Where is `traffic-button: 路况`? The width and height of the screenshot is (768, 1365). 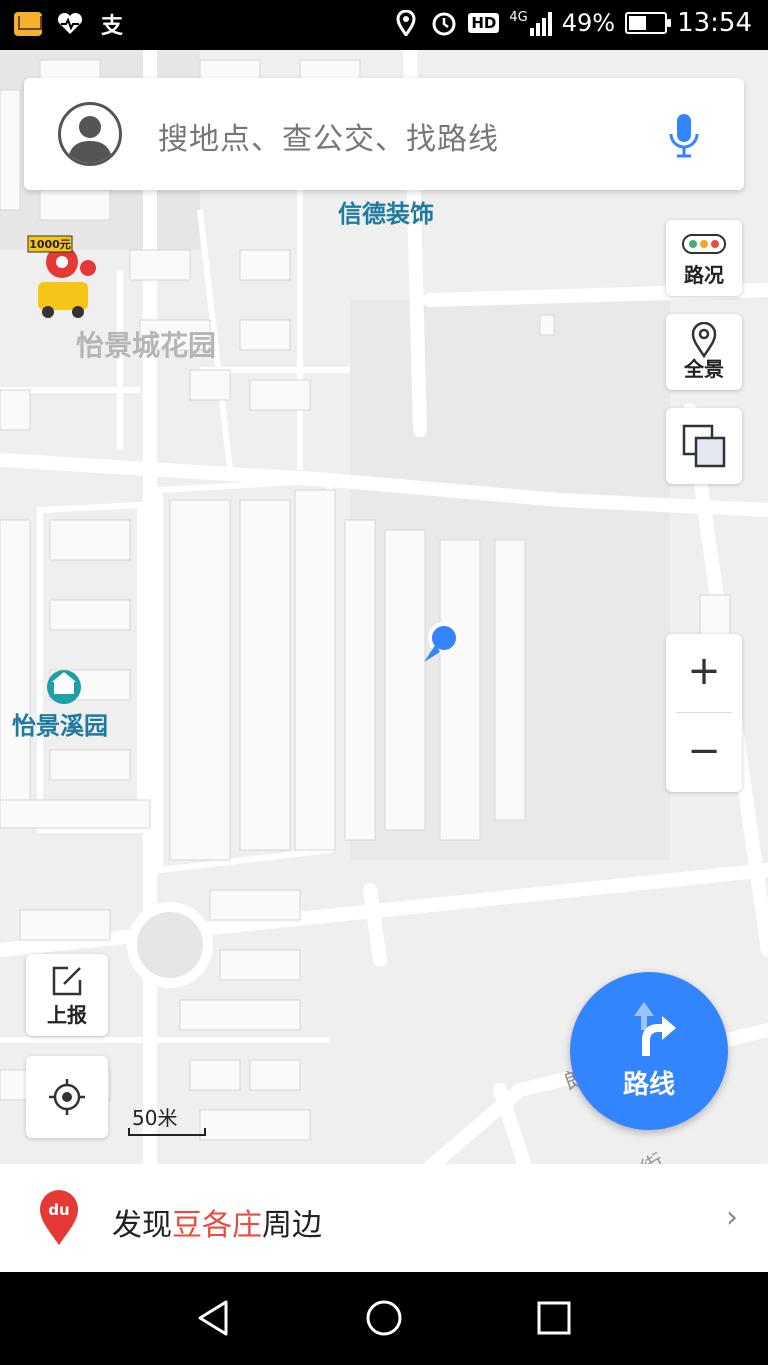
traffic-button: 路况 is located at coordinates (704, 258).